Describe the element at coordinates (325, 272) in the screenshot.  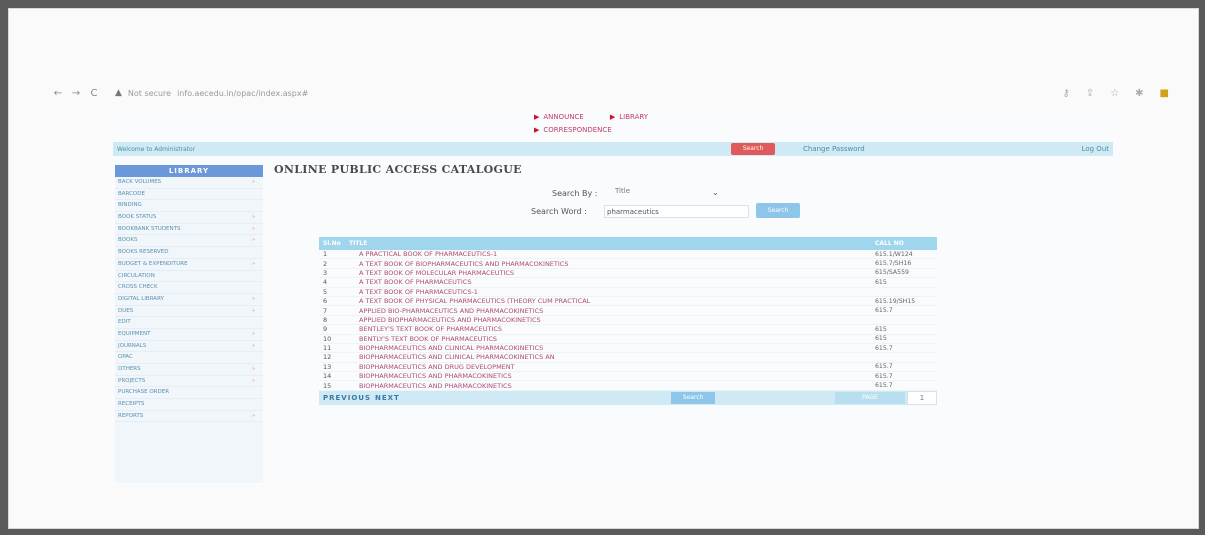
I see `row-number: 3` at that location.